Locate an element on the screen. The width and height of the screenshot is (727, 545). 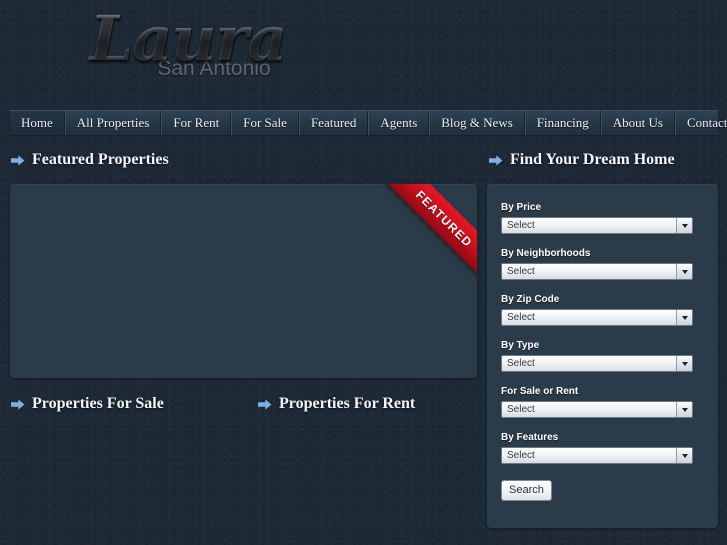
nav-item-label: For Sale is located at coordinates (265, 122).